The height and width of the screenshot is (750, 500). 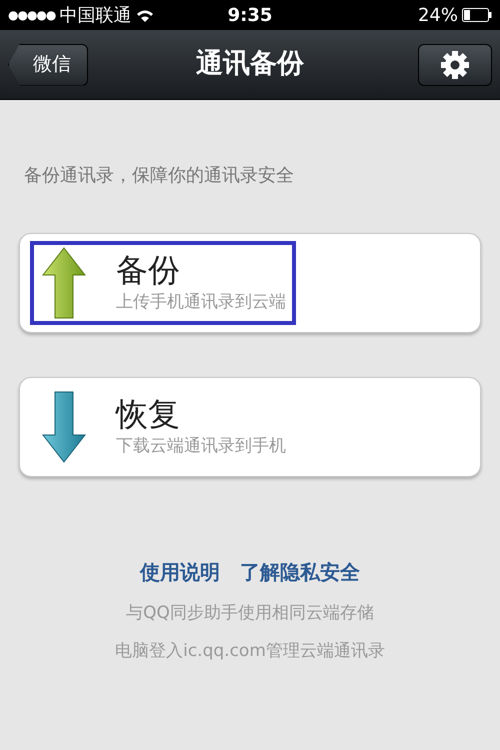 I want to click on battery-icon, so click(x=477, y=15).